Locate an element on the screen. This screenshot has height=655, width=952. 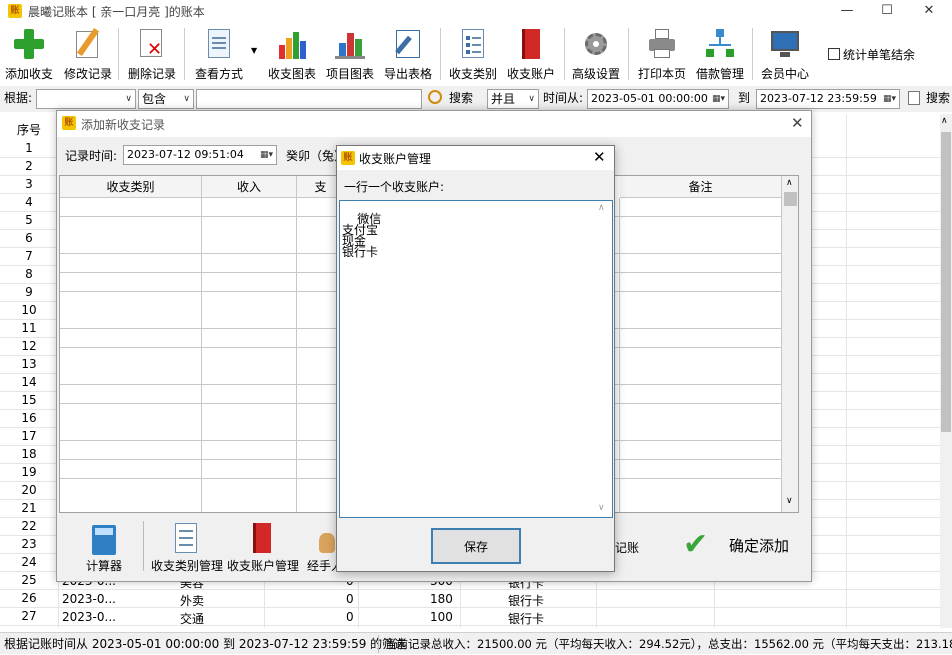
calculator-button: 计算器 is located at coordinates (104, 547).